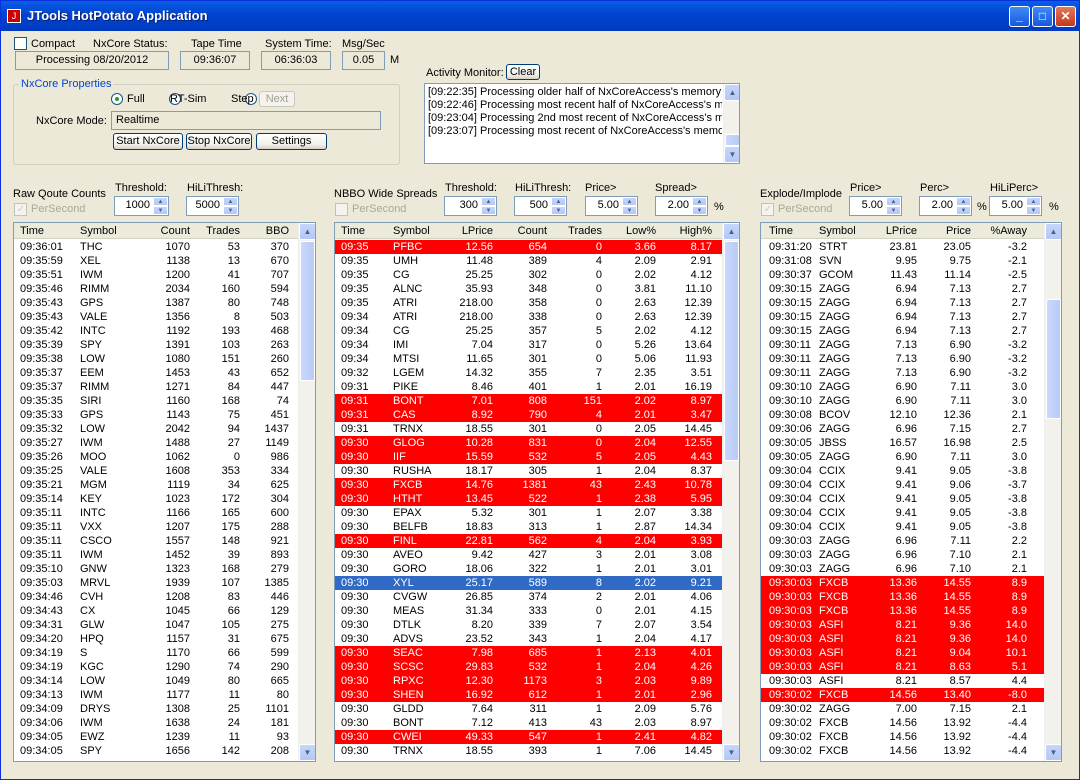 The height and width of the screenshot is (780, 1080). What do you see at coordinates (528, 261) in the screenshot?
I see `table-row: 09:35 UMH 11.48 389 4 2.09 2.91` at bounding box center [528, 261].